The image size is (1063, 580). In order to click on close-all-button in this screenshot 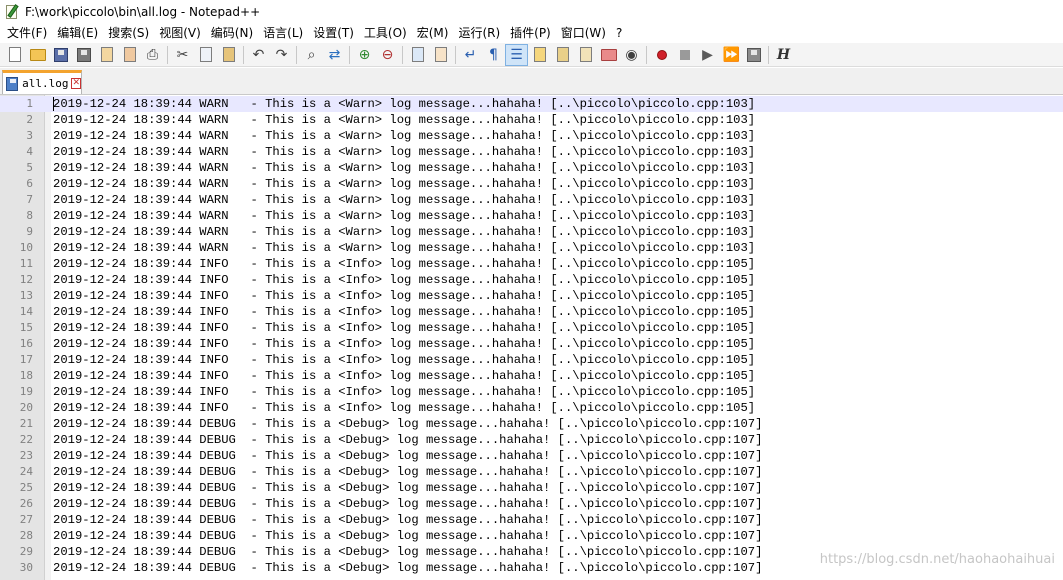, I will do `click(129, 55)`.